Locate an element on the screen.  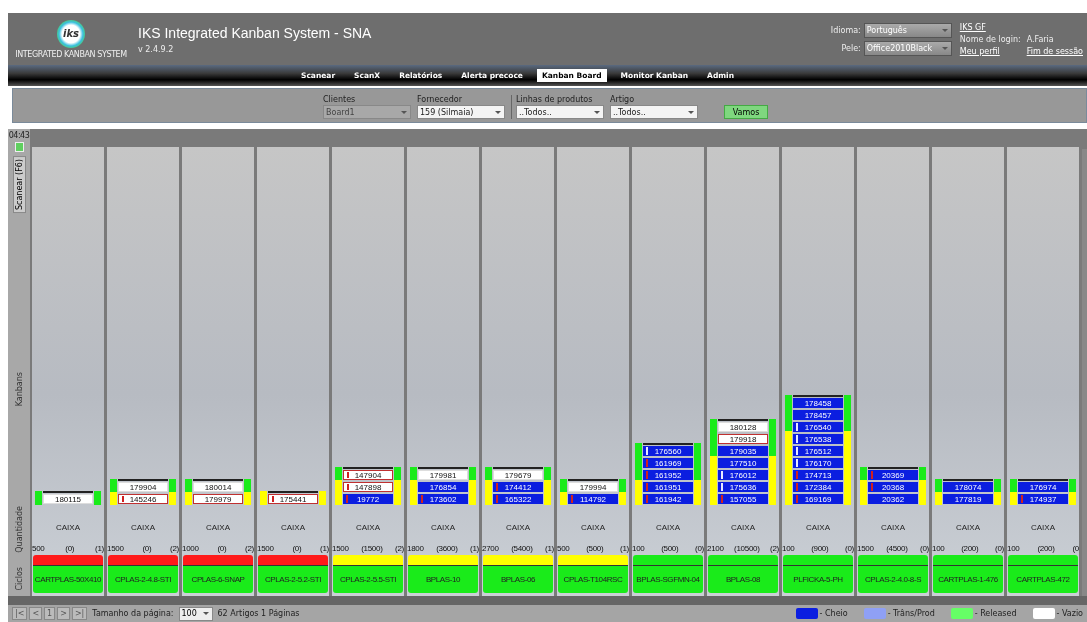
pager-button: 1 is located at coordinates (50, 613).